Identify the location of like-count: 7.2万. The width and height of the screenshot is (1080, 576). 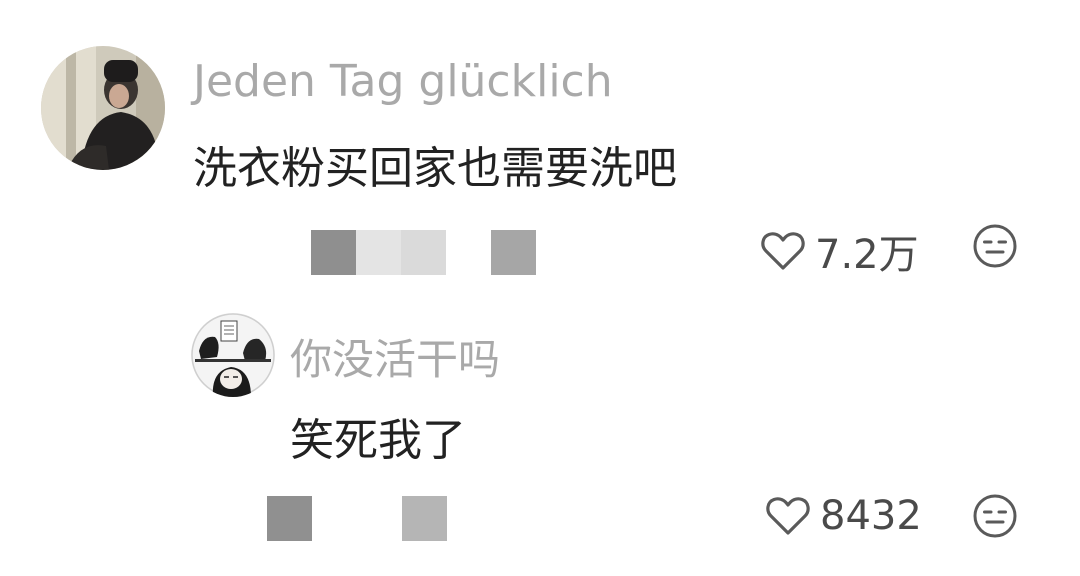
(867, 255).